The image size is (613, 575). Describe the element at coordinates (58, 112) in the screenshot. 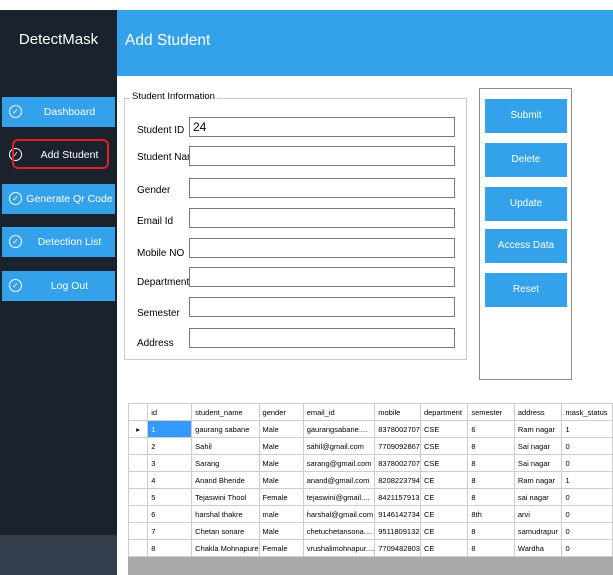

I see `sidebar-item-dashboard: ✓ Dashboard` at that location.